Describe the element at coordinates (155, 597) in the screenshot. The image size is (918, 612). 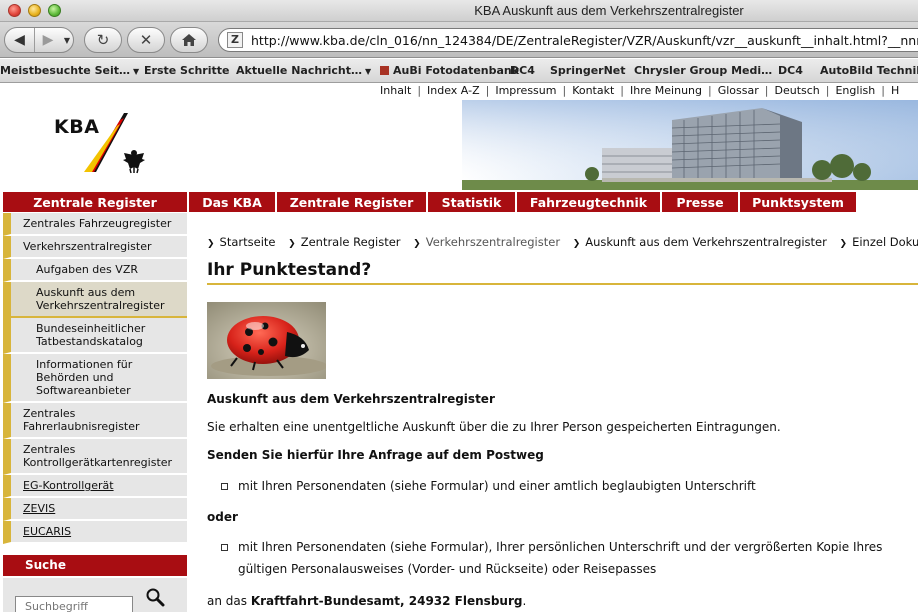
I see `search-icon` at that location.